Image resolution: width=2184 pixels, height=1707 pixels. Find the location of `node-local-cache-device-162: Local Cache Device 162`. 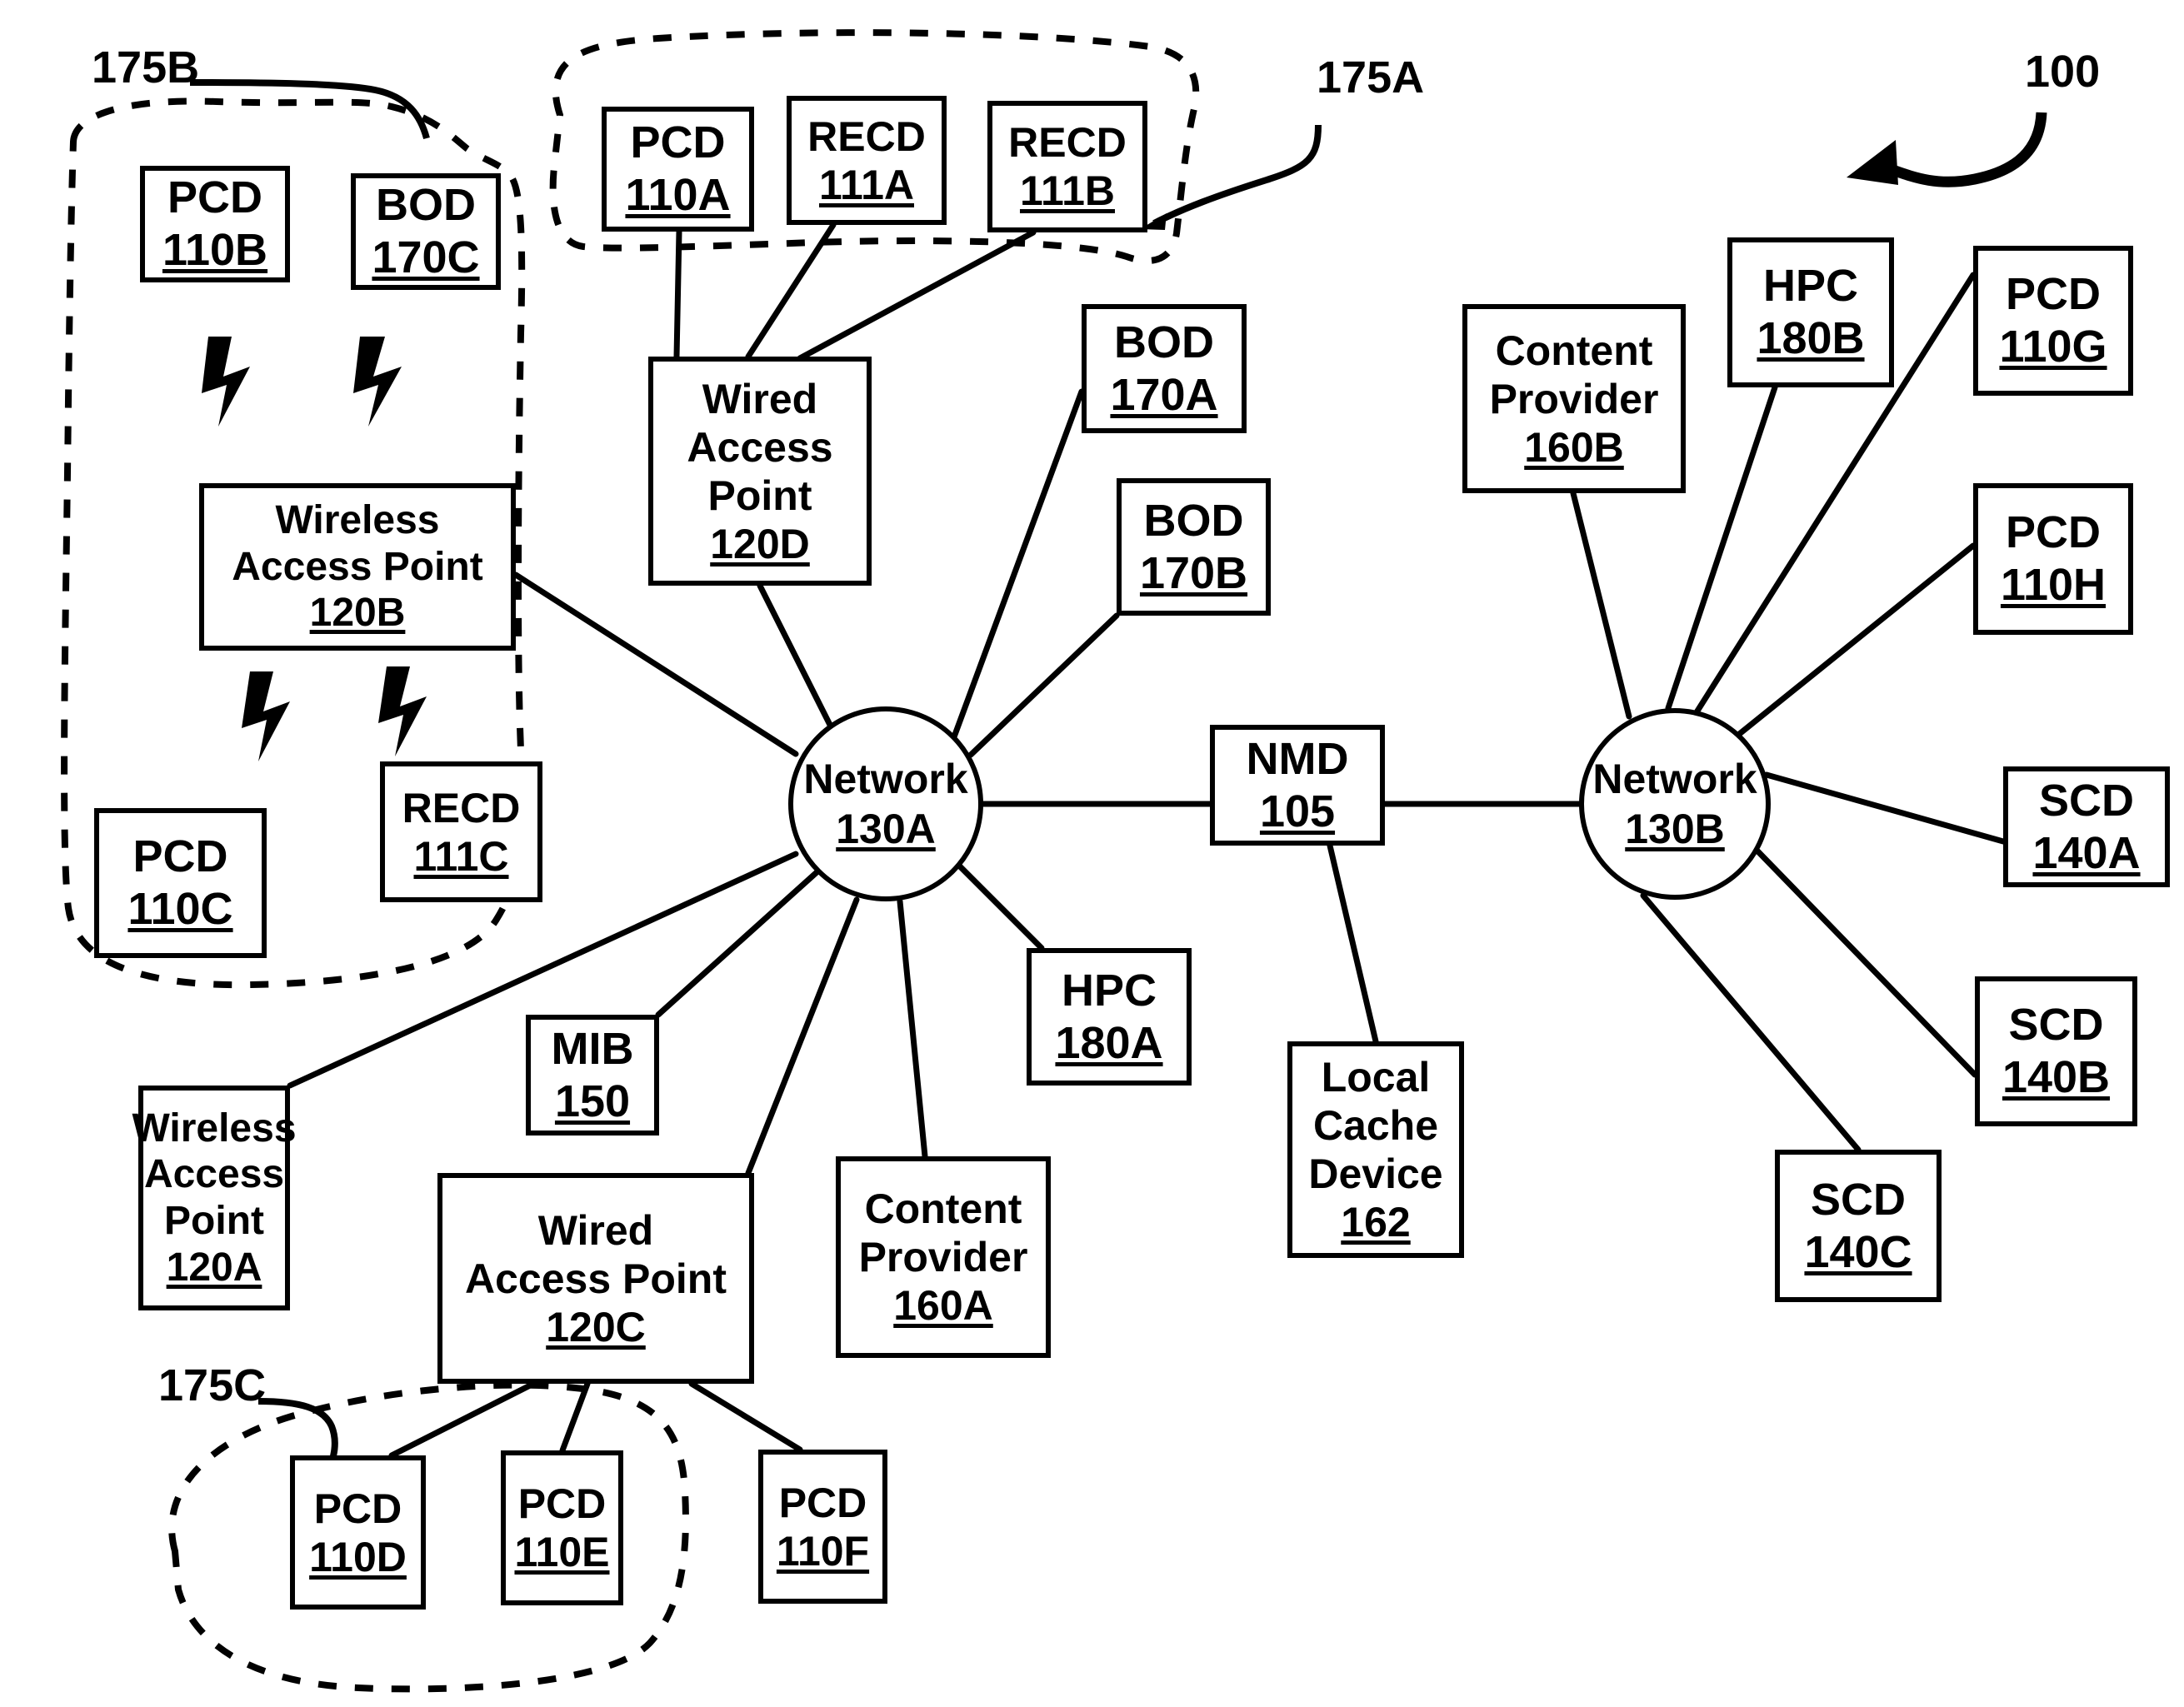

node-local-cache-device-162: Local Cache Device 162 is located at coordinates (1375, 1150).